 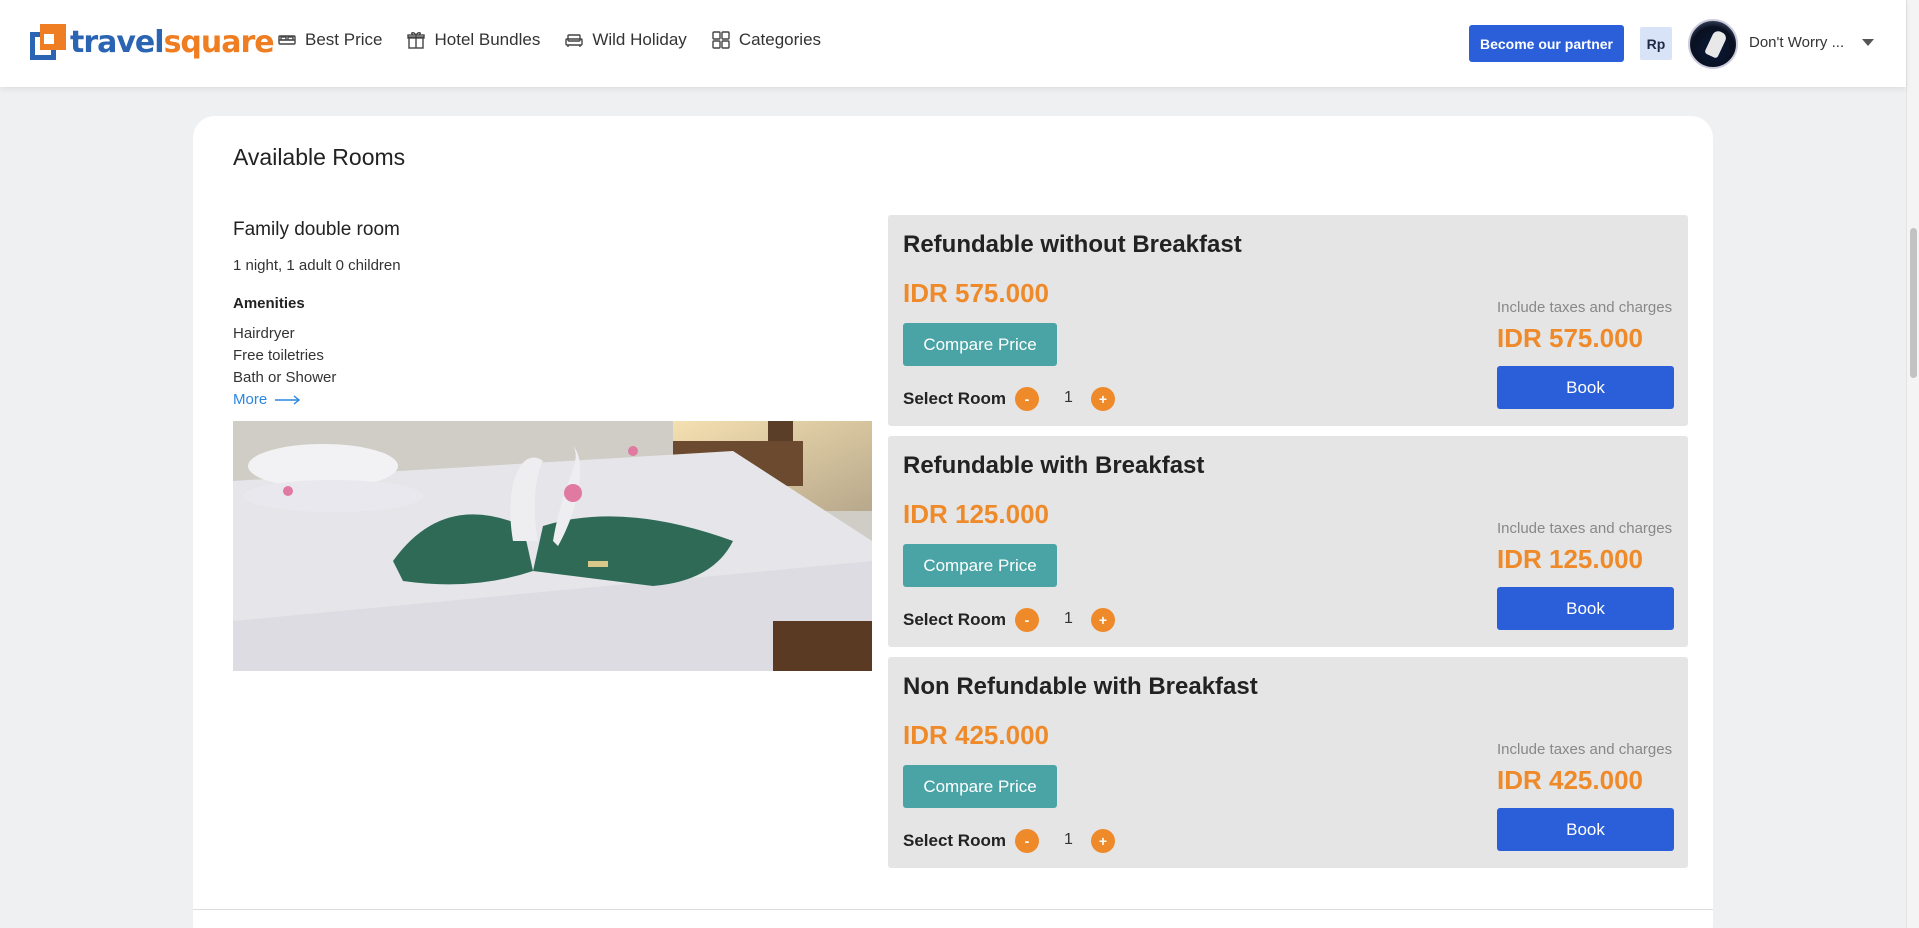 I want to click on page-scrollbar, so click(x=1912, y=464).